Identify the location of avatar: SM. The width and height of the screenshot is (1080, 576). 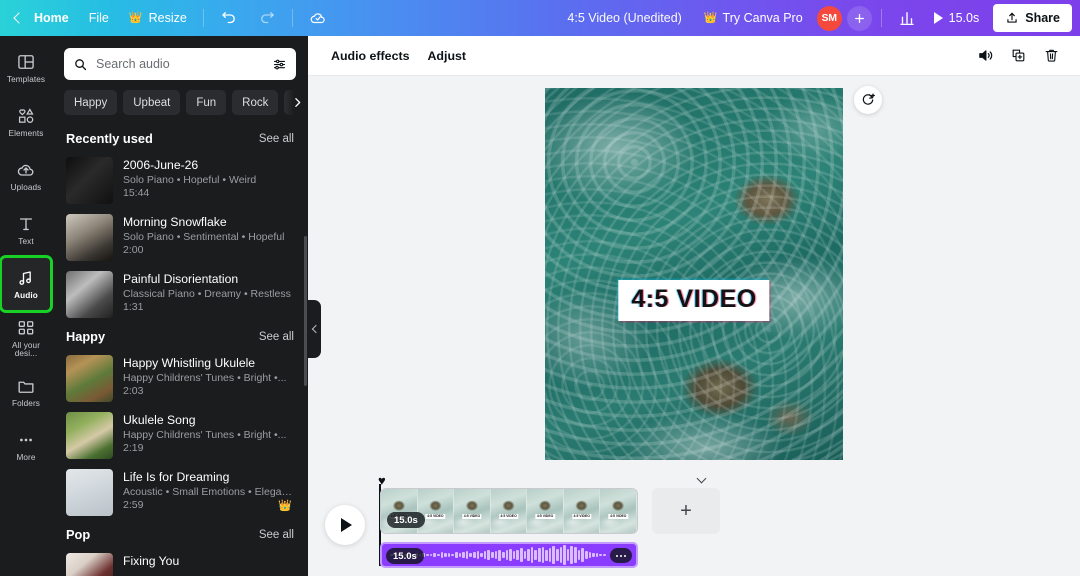
(829, 18).